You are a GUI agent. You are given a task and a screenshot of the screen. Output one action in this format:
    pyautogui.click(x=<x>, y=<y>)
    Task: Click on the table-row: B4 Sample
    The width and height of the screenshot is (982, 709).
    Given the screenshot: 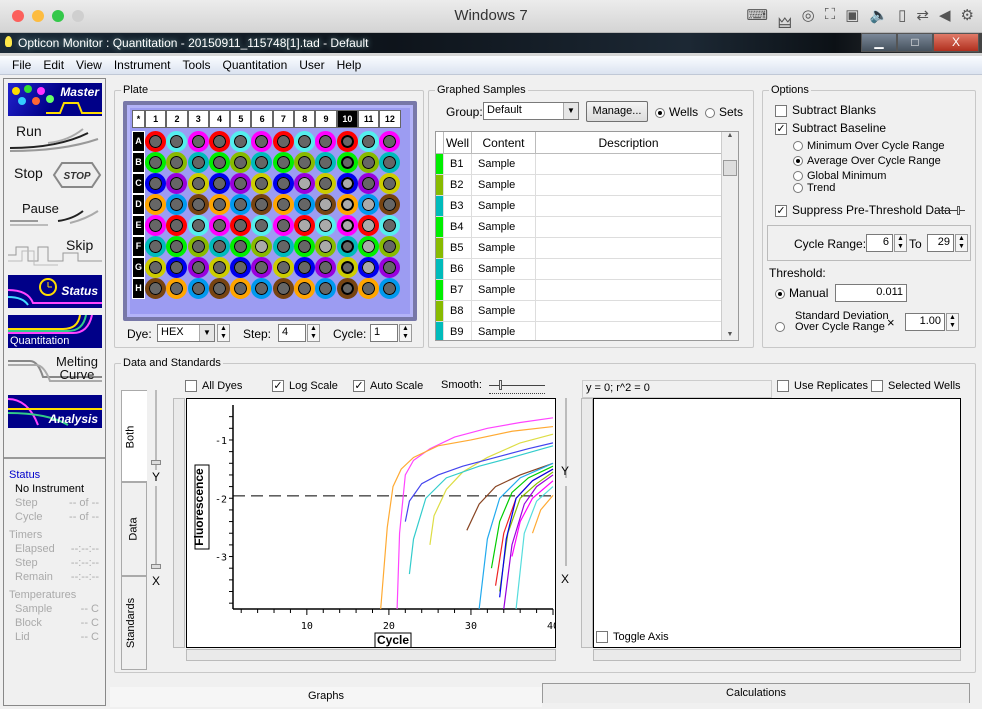 What is the action you would take?
    pyautogui.click(x=587, y=227)
    